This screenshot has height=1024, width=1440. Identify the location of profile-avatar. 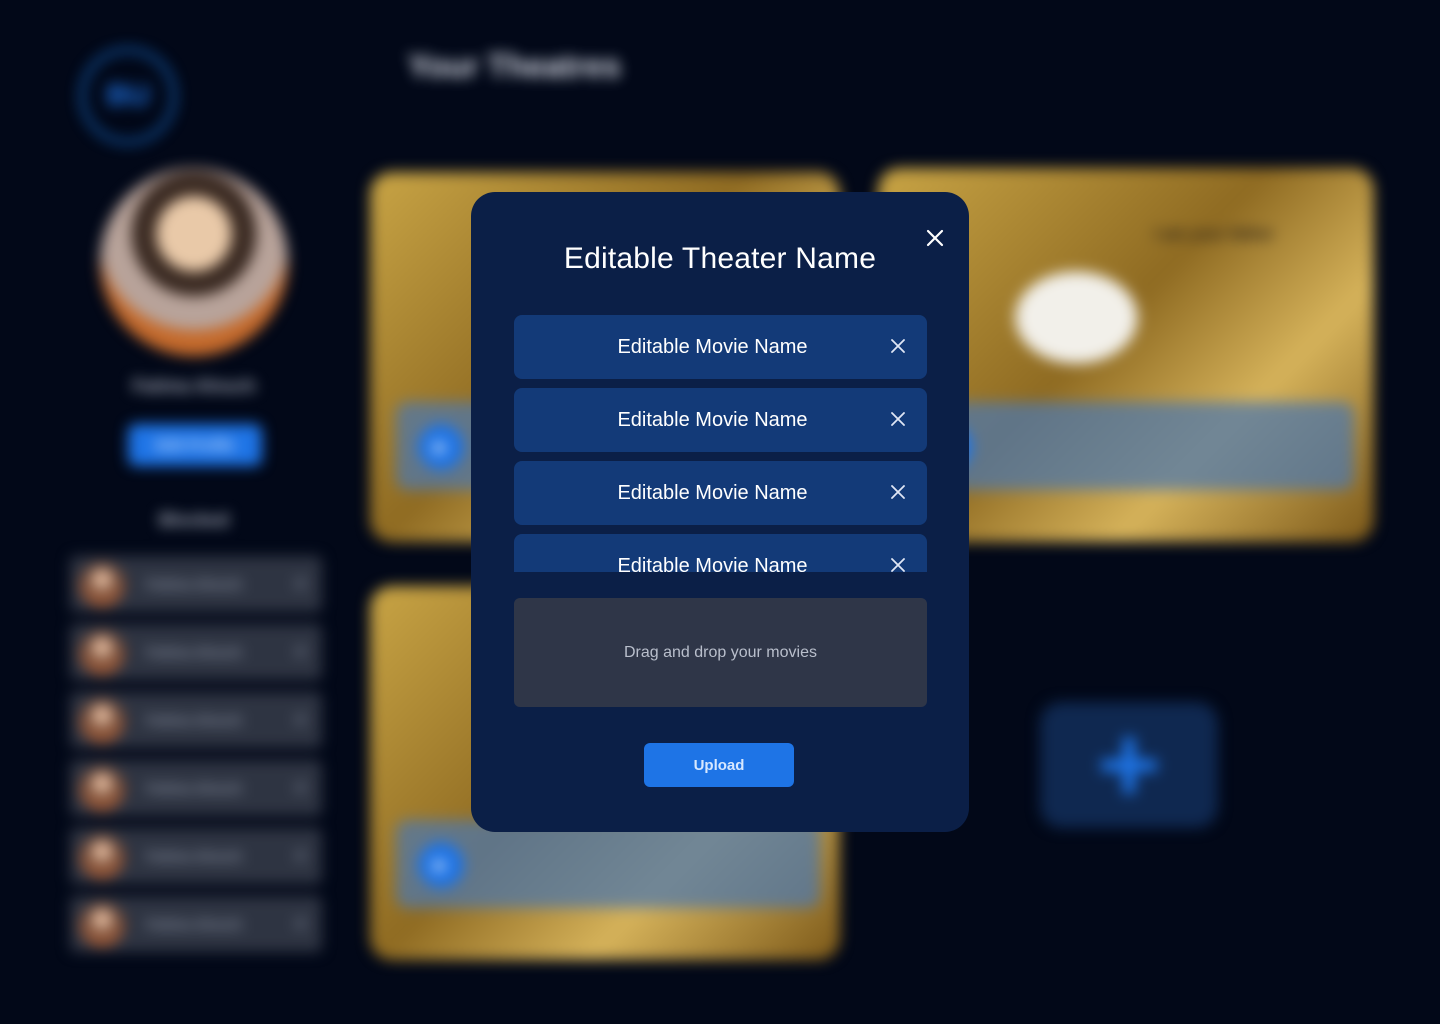
(194, 262).